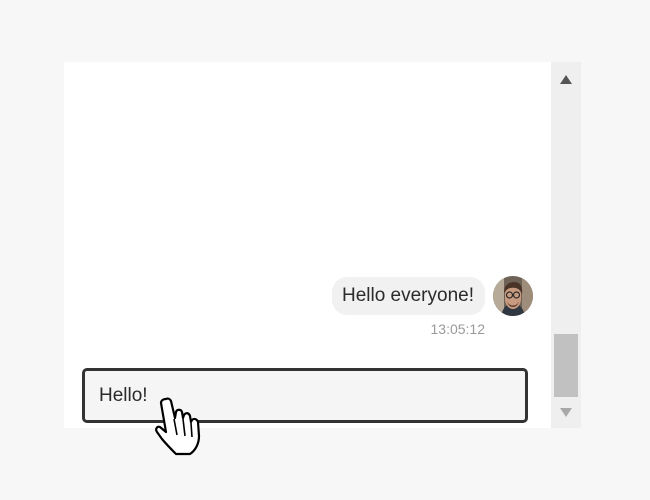  What do you see at coordinates (458, 329) in the screenshot?
I see `message-timestamp: 13:05:12` at bounding box center [458, 329].